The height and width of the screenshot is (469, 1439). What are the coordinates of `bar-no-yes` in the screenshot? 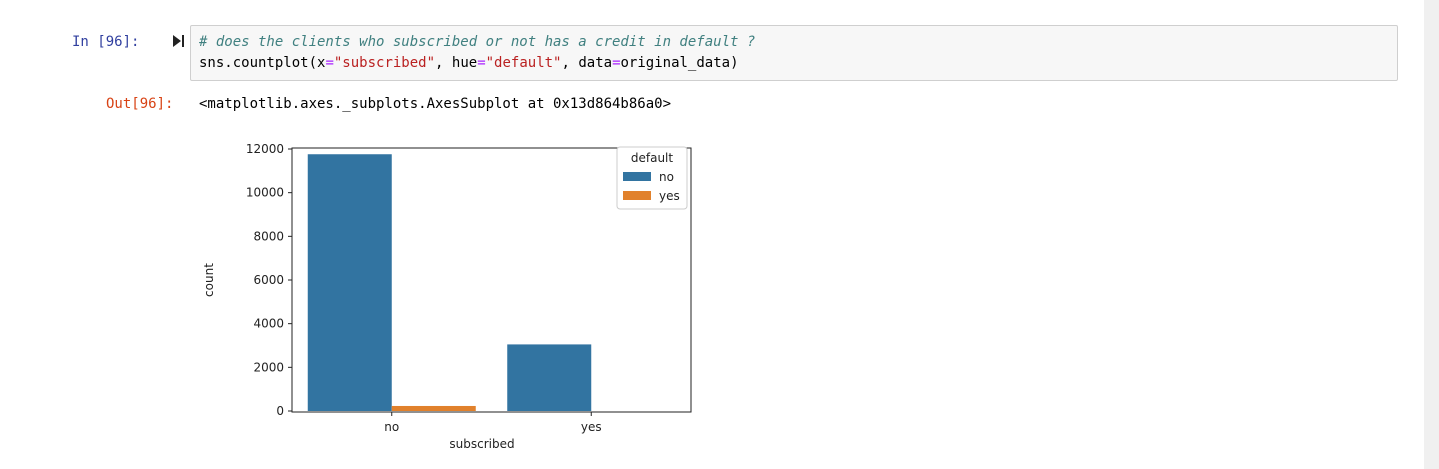 It's located at (433, 408).